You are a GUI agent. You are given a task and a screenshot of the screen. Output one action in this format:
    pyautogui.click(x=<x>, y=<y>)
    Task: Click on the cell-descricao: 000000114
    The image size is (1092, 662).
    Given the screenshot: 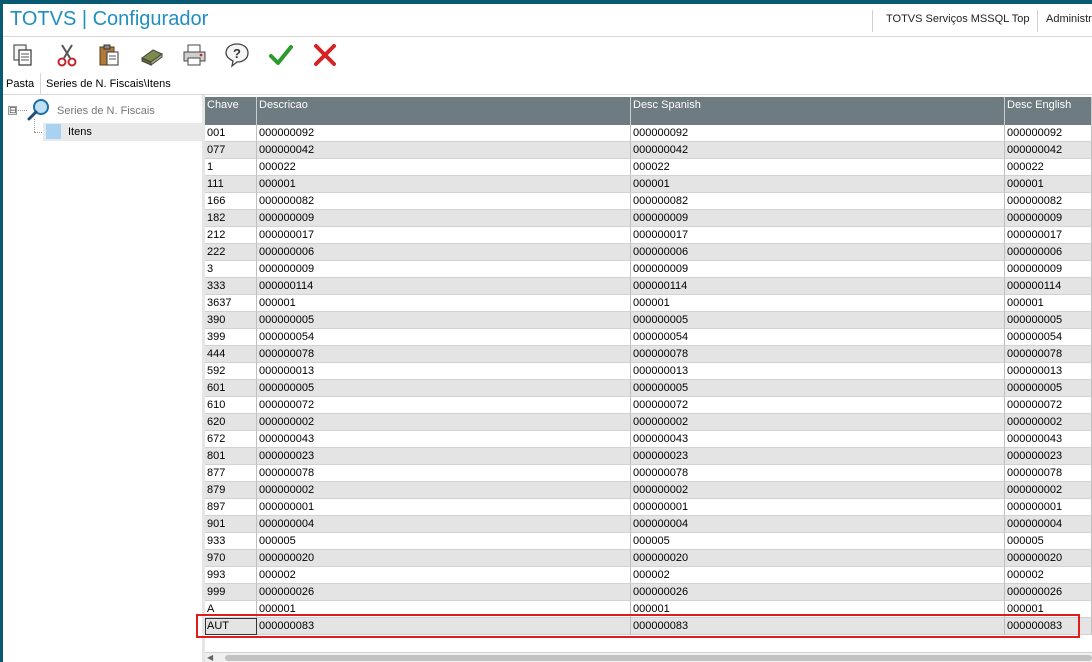 What is the action you would take?
    pyautogui.click(x=444, y=286)
    